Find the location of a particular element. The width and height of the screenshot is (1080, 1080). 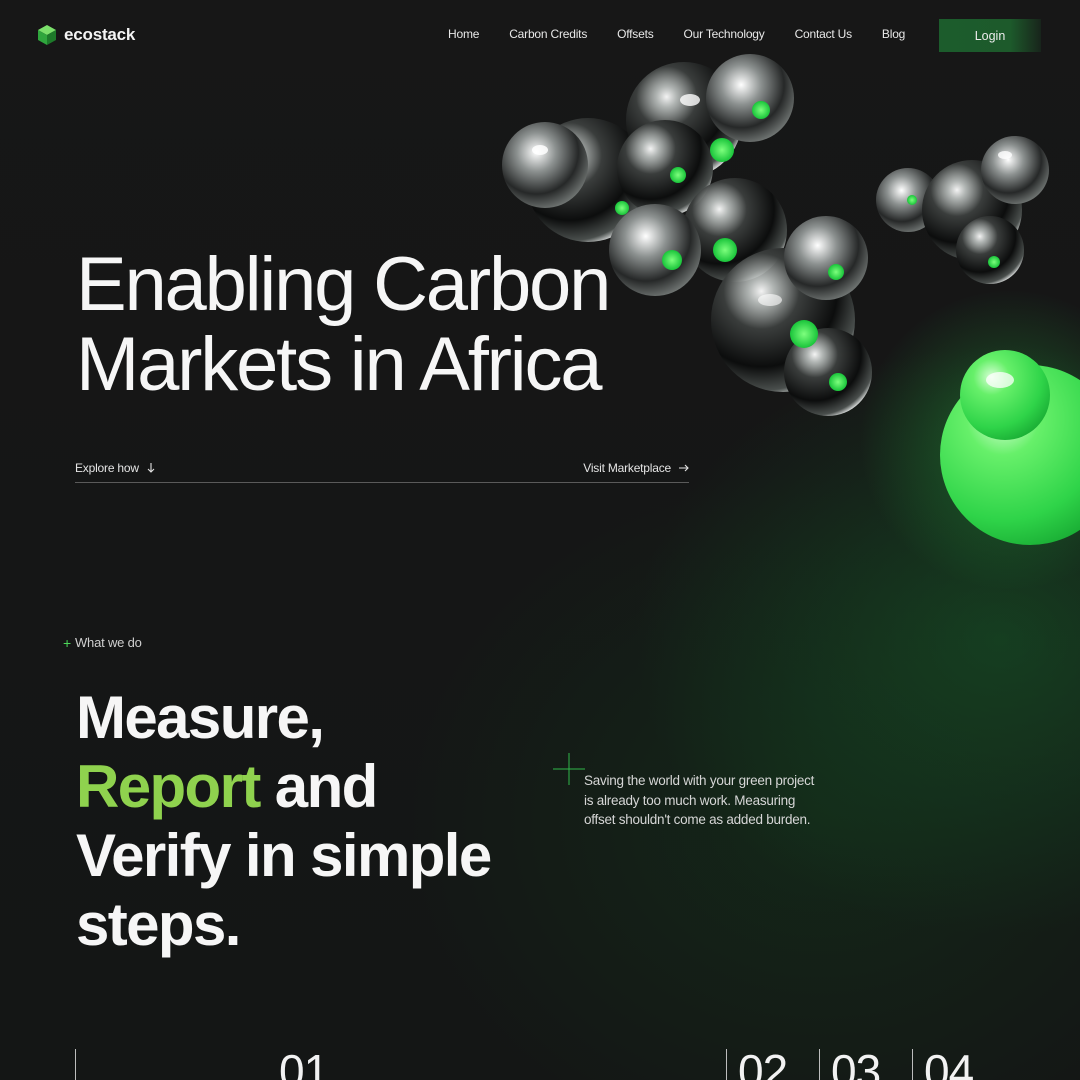

nav-item-home: Home is located at coordinates (463, 34).